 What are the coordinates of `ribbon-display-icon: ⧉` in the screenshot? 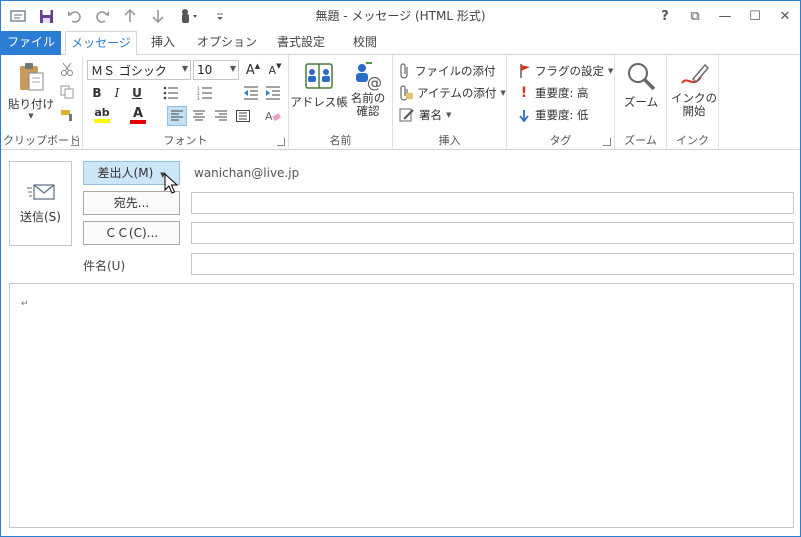 It's located at (695, 16).